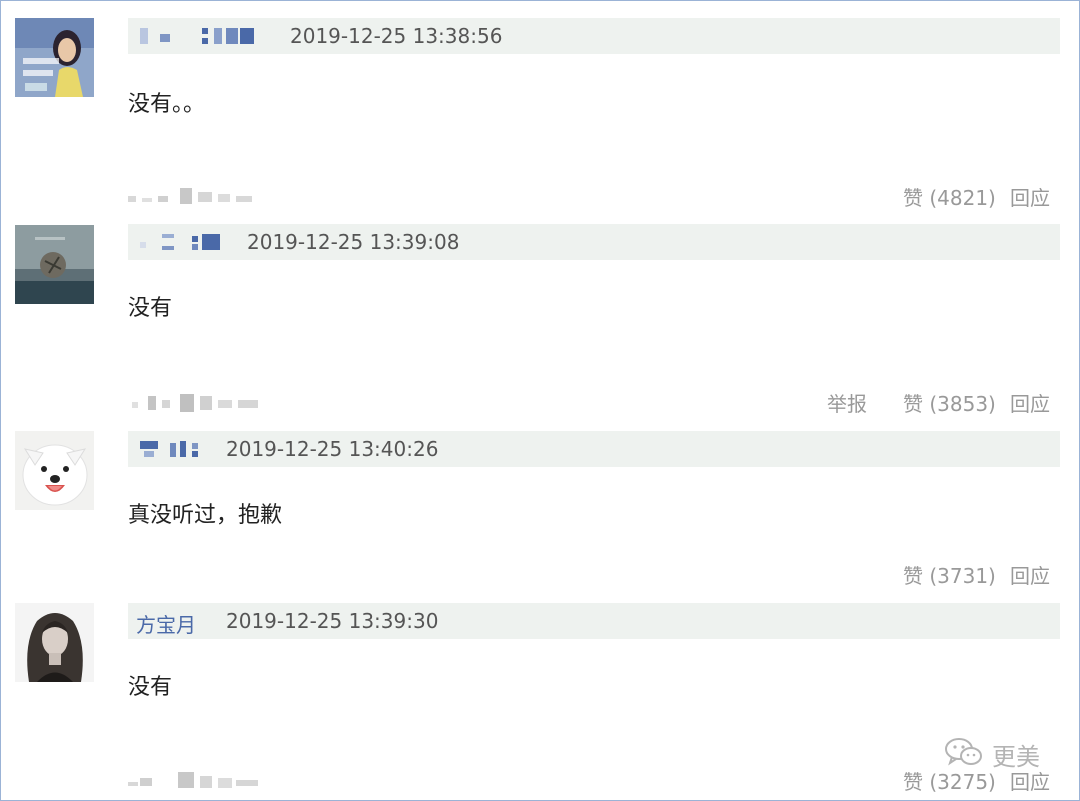 This screenshot has width=1080, height=801. I want to click on report-button: 举报, so click(847, 402).